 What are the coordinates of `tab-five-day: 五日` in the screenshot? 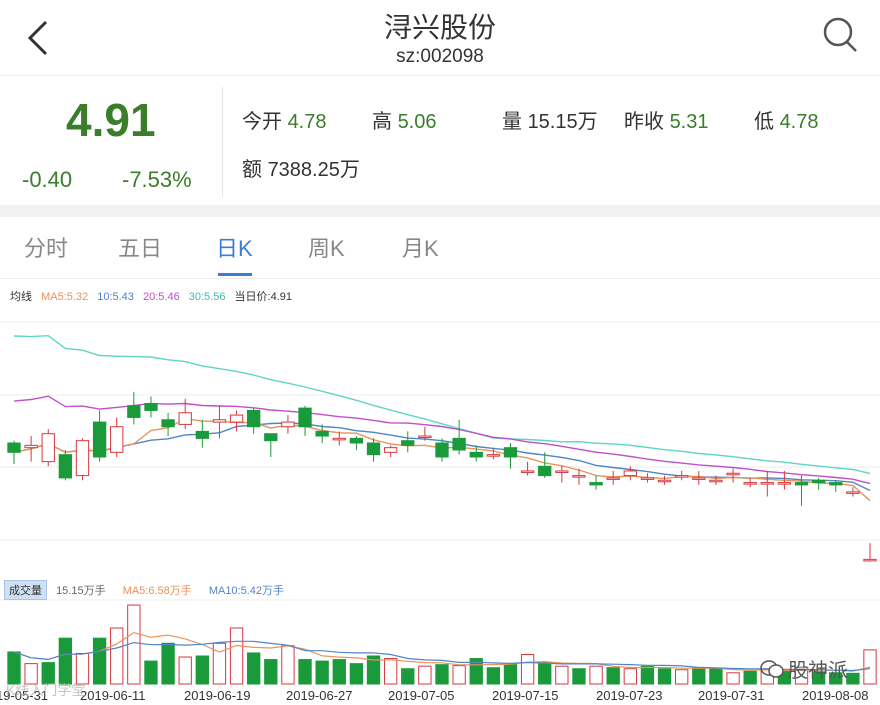 It's located at (140, 247).